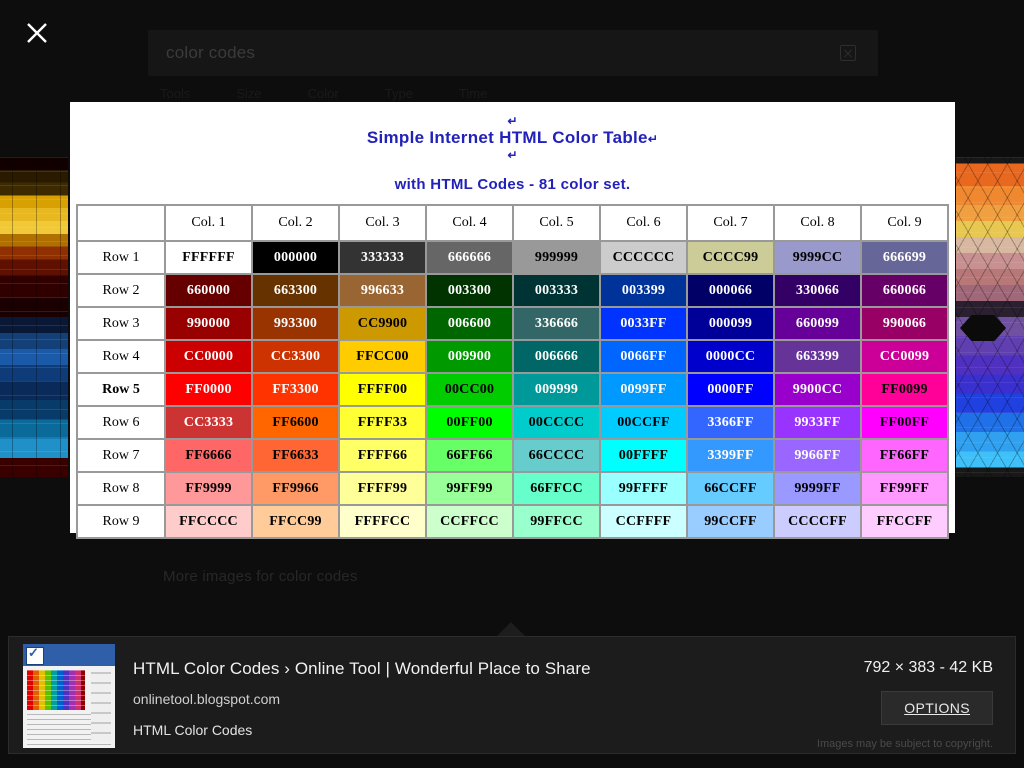 This screenshot has height=768, width=1024. I want to click on color-cell: FF0000, so click(208, 389).